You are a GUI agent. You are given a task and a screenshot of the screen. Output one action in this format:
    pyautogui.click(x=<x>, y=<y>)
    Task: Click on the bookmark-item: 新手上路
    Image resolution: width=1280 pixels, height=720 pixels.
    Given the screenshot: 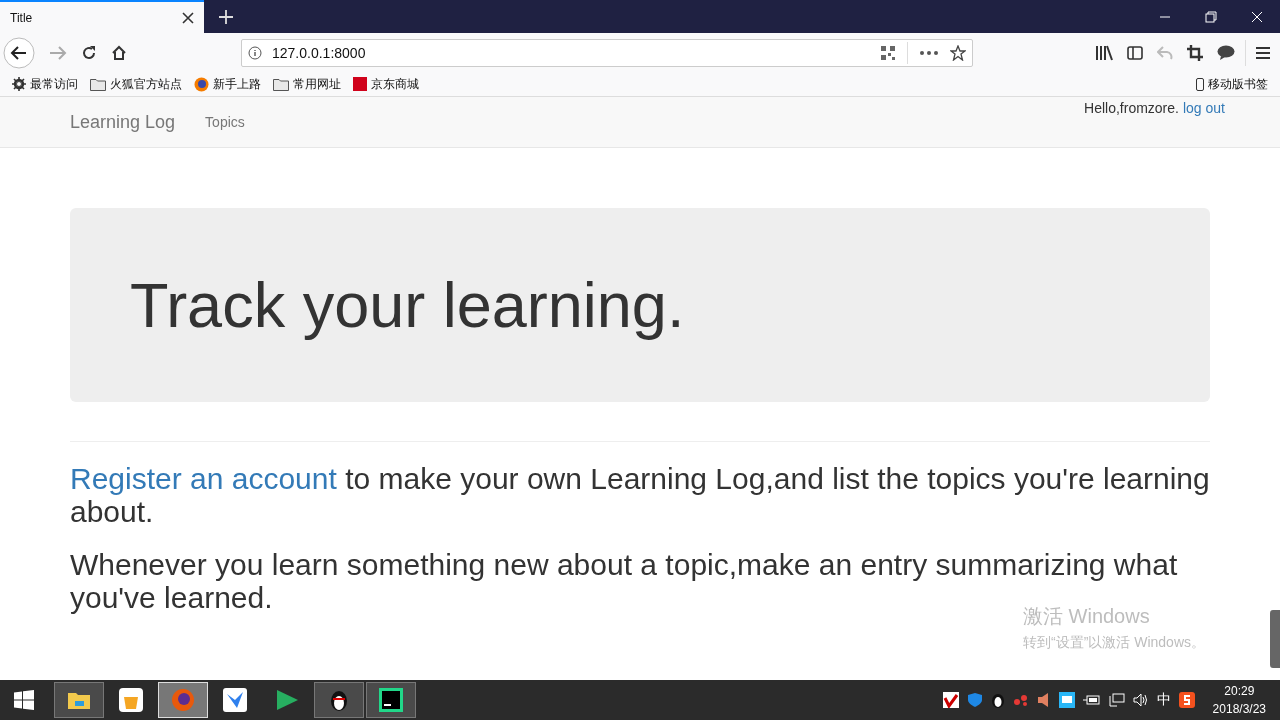 What is the action you would take?
    pyautogui.click(x=227, y=84)
    